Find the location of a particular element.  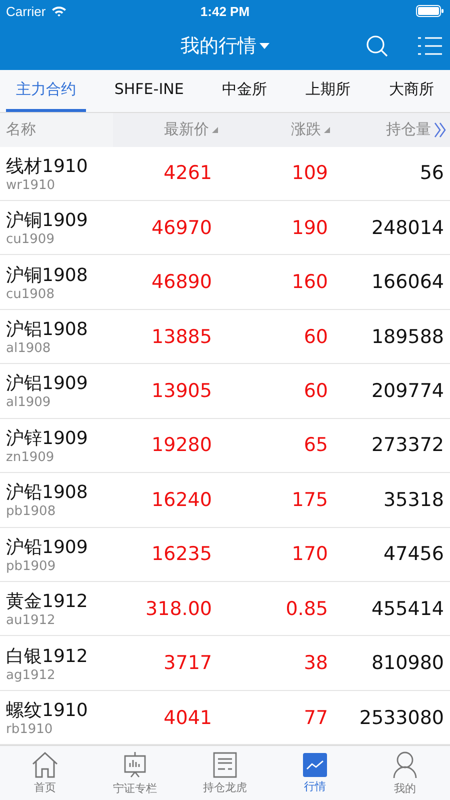

contract-name: 沪锌1909 is located at coordinates (47, 438).